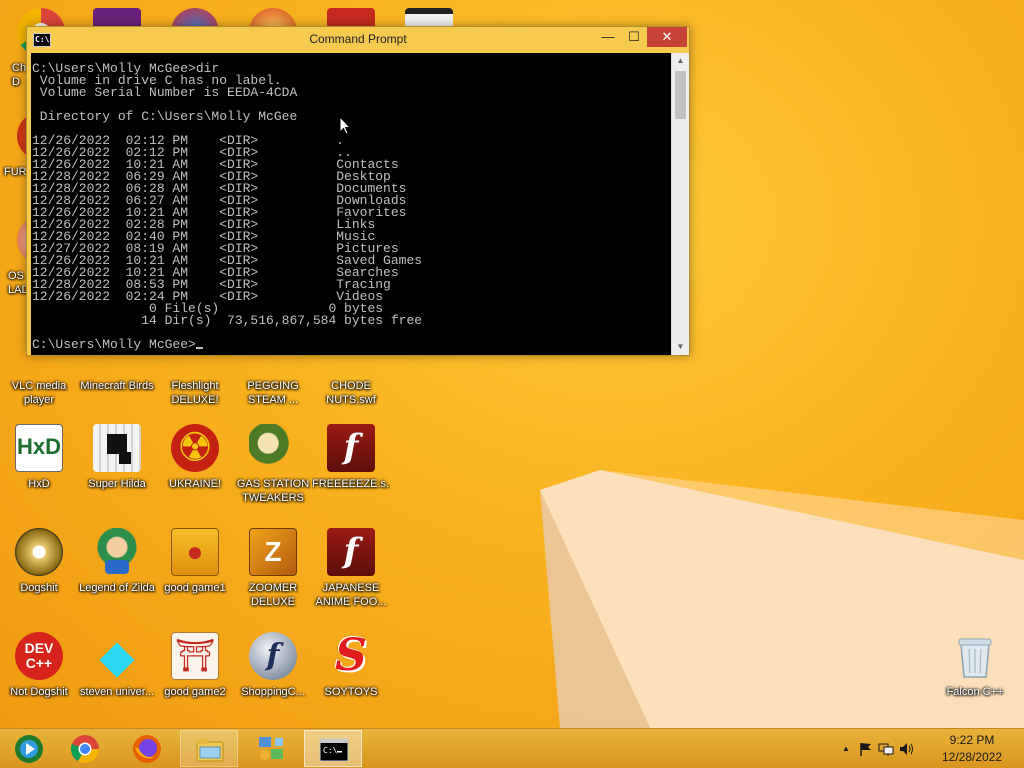  I want to click on folder-icon, so click(210, 750).